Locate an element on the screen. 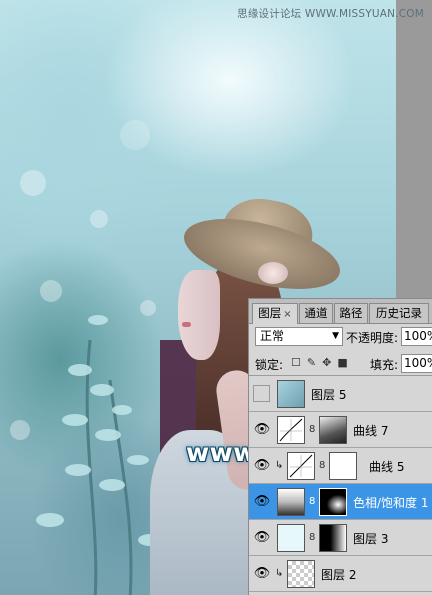 The image size is (432, 595). panel-tabs: 图层 × 通道 路径 历史记录 is located at coordinates (340, 311).